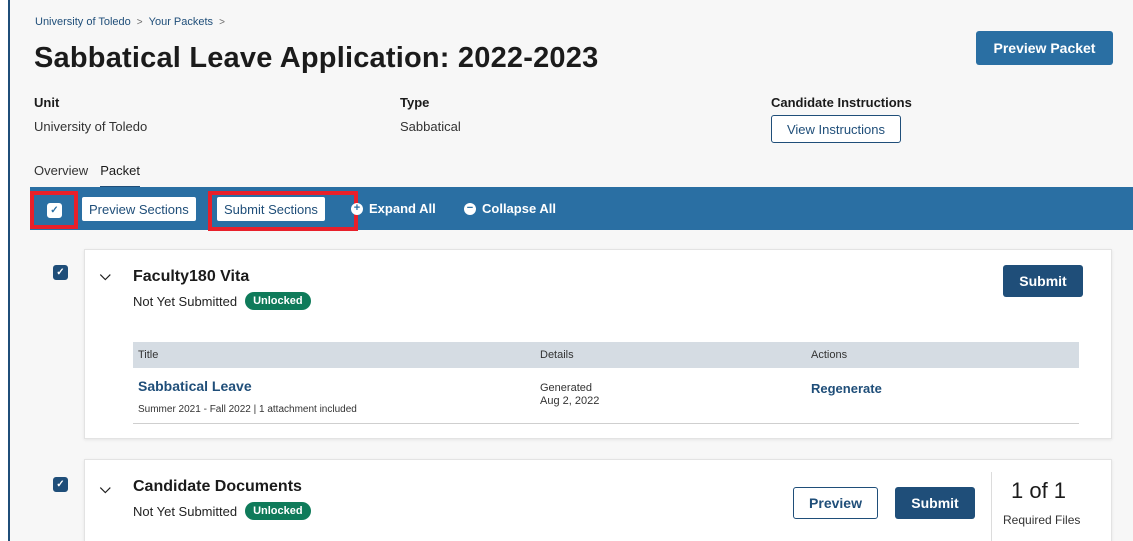 The image size is (1133, 541). What do you see at coordinates (829, 355) in the screenshot?
I see `column-header-actions: Actions` at bounding box center [829, 355].